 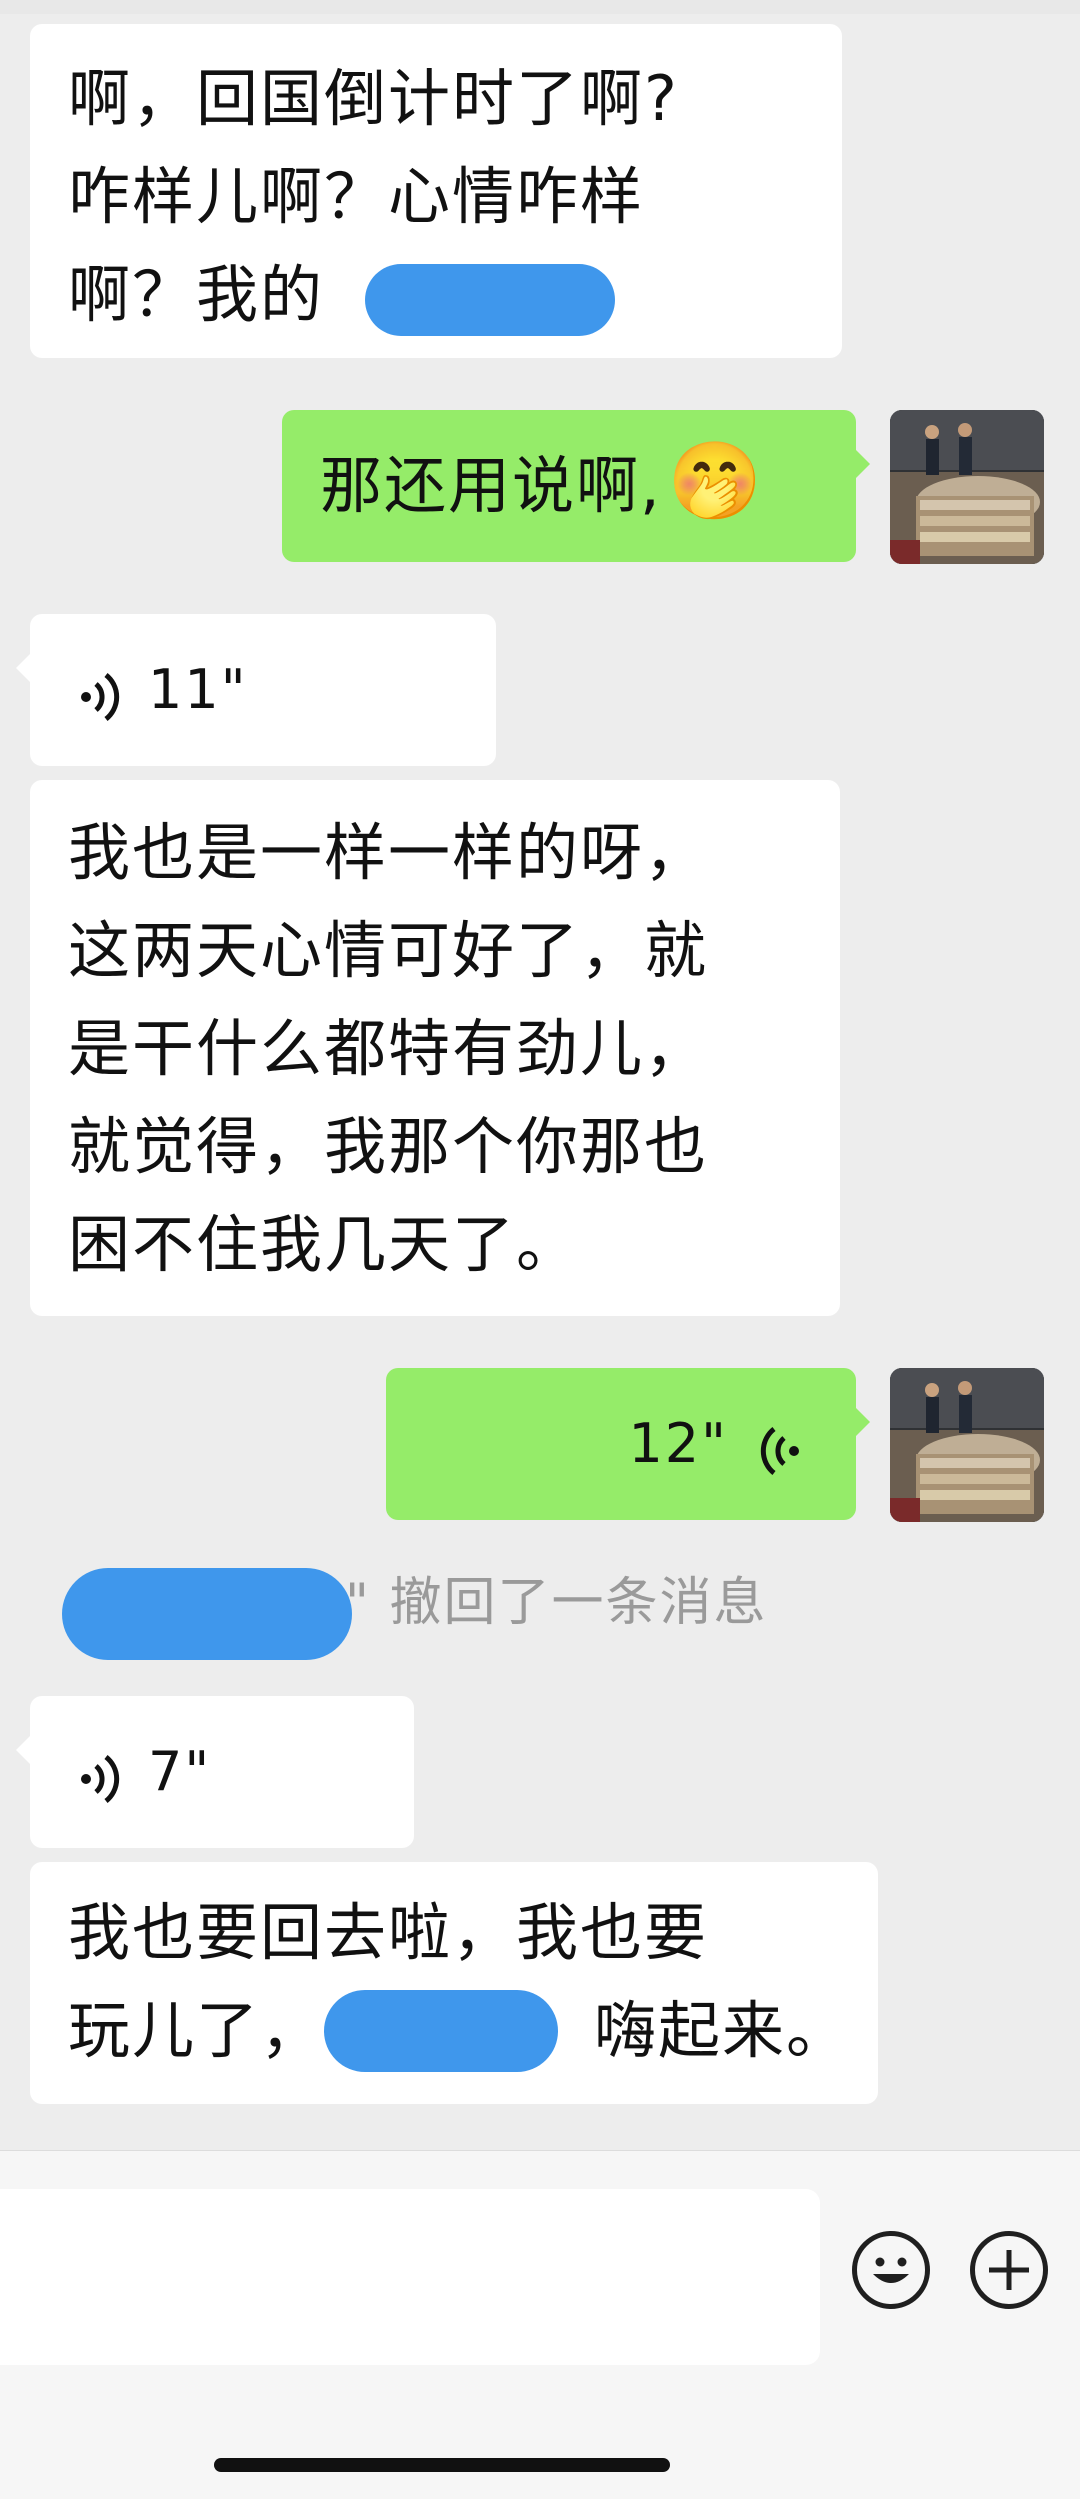 I want to click on message-line: 是干什么都特有劲儿，, so click(x=388, y=1048).